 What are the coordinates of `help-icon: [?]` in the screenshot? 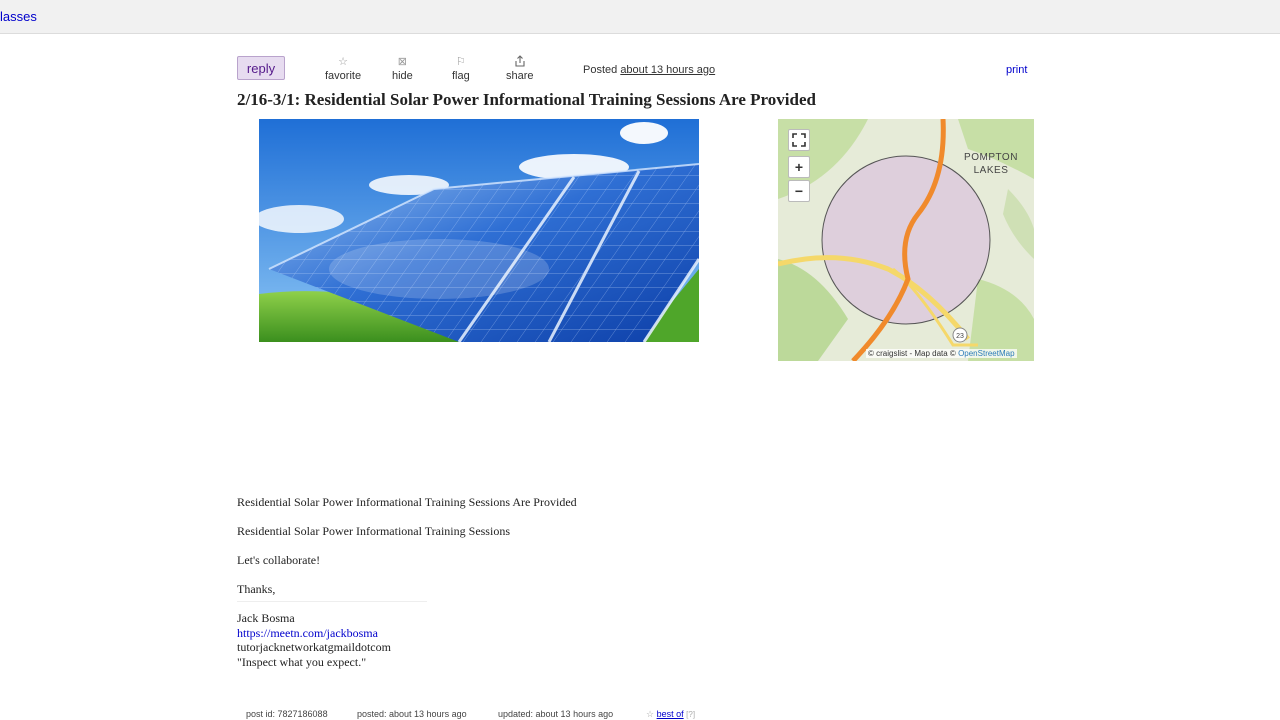 It's located at (691, 714).